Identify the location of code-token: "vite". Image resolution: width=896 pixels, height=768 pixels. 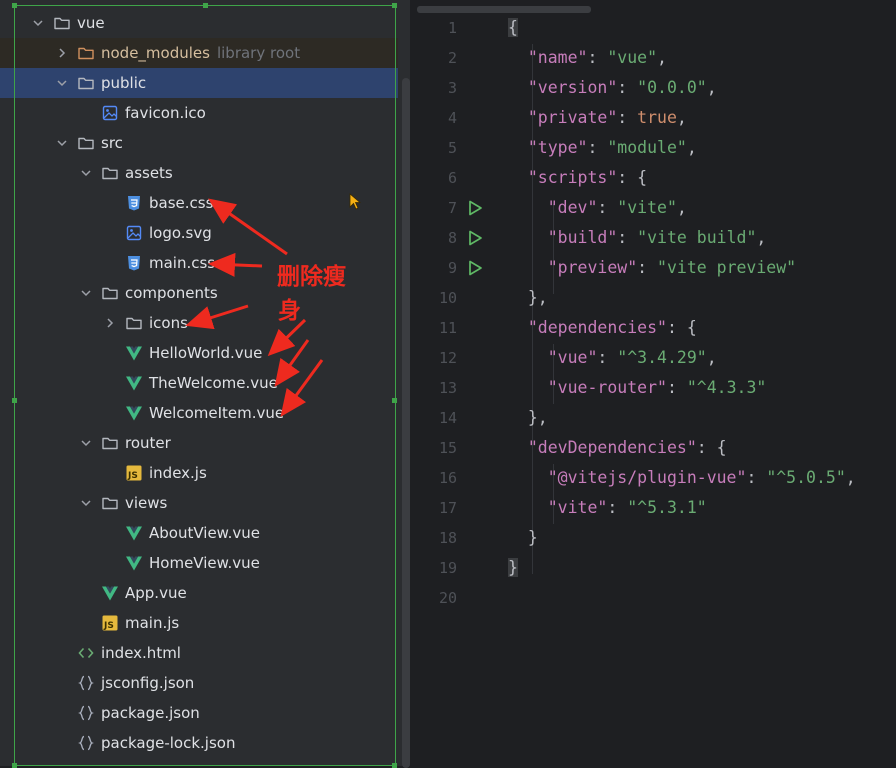
(577, 507).